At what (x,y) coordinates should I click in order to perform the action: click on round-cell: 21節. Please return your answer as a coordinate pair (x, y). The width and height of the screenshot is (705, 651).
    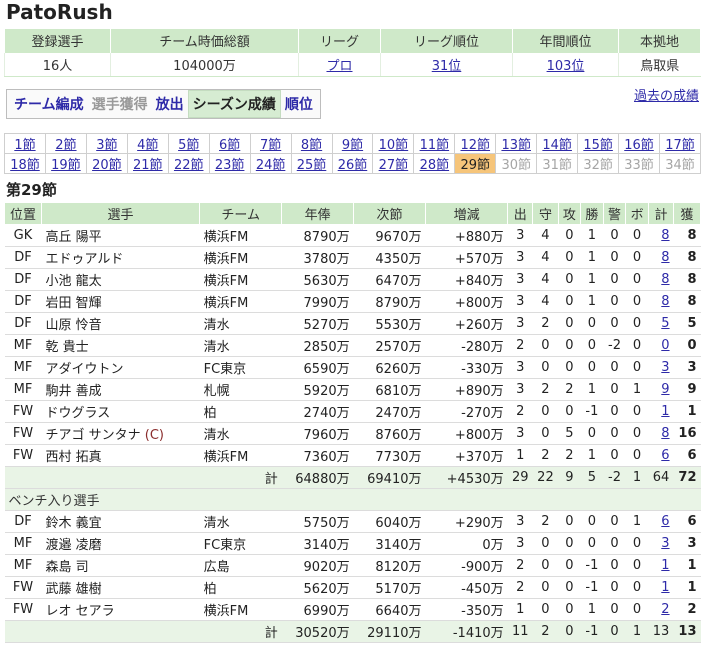
    Looking at the image, I should click on (147, 163).